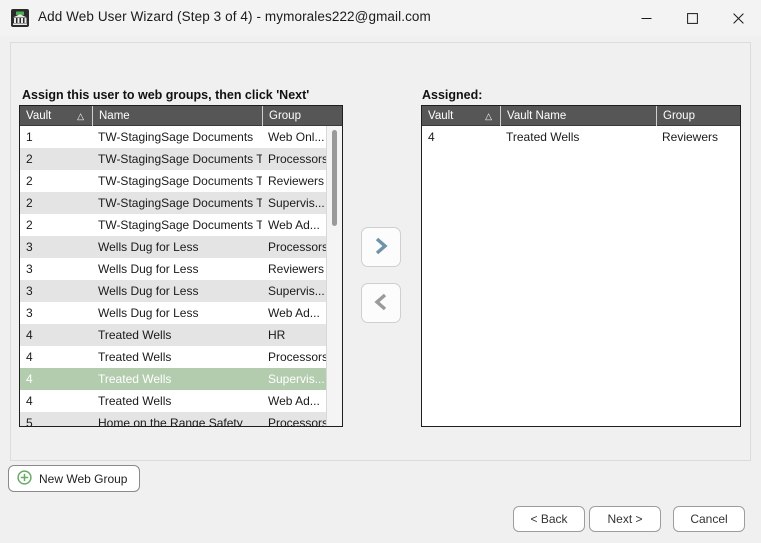 This screenshot has height=543, width=761. Describe the element at coordinates (177, 116) in the screenshot. I see `column-header-name: Name` at that location.